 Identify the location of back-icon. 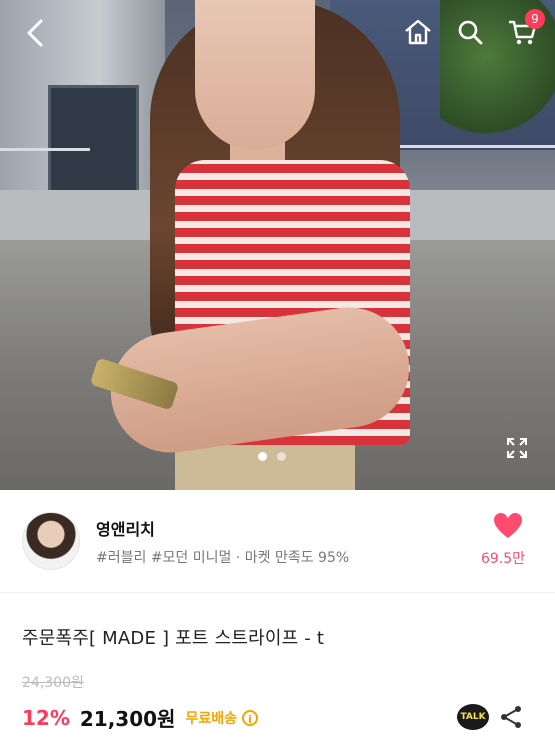
(35, 33).